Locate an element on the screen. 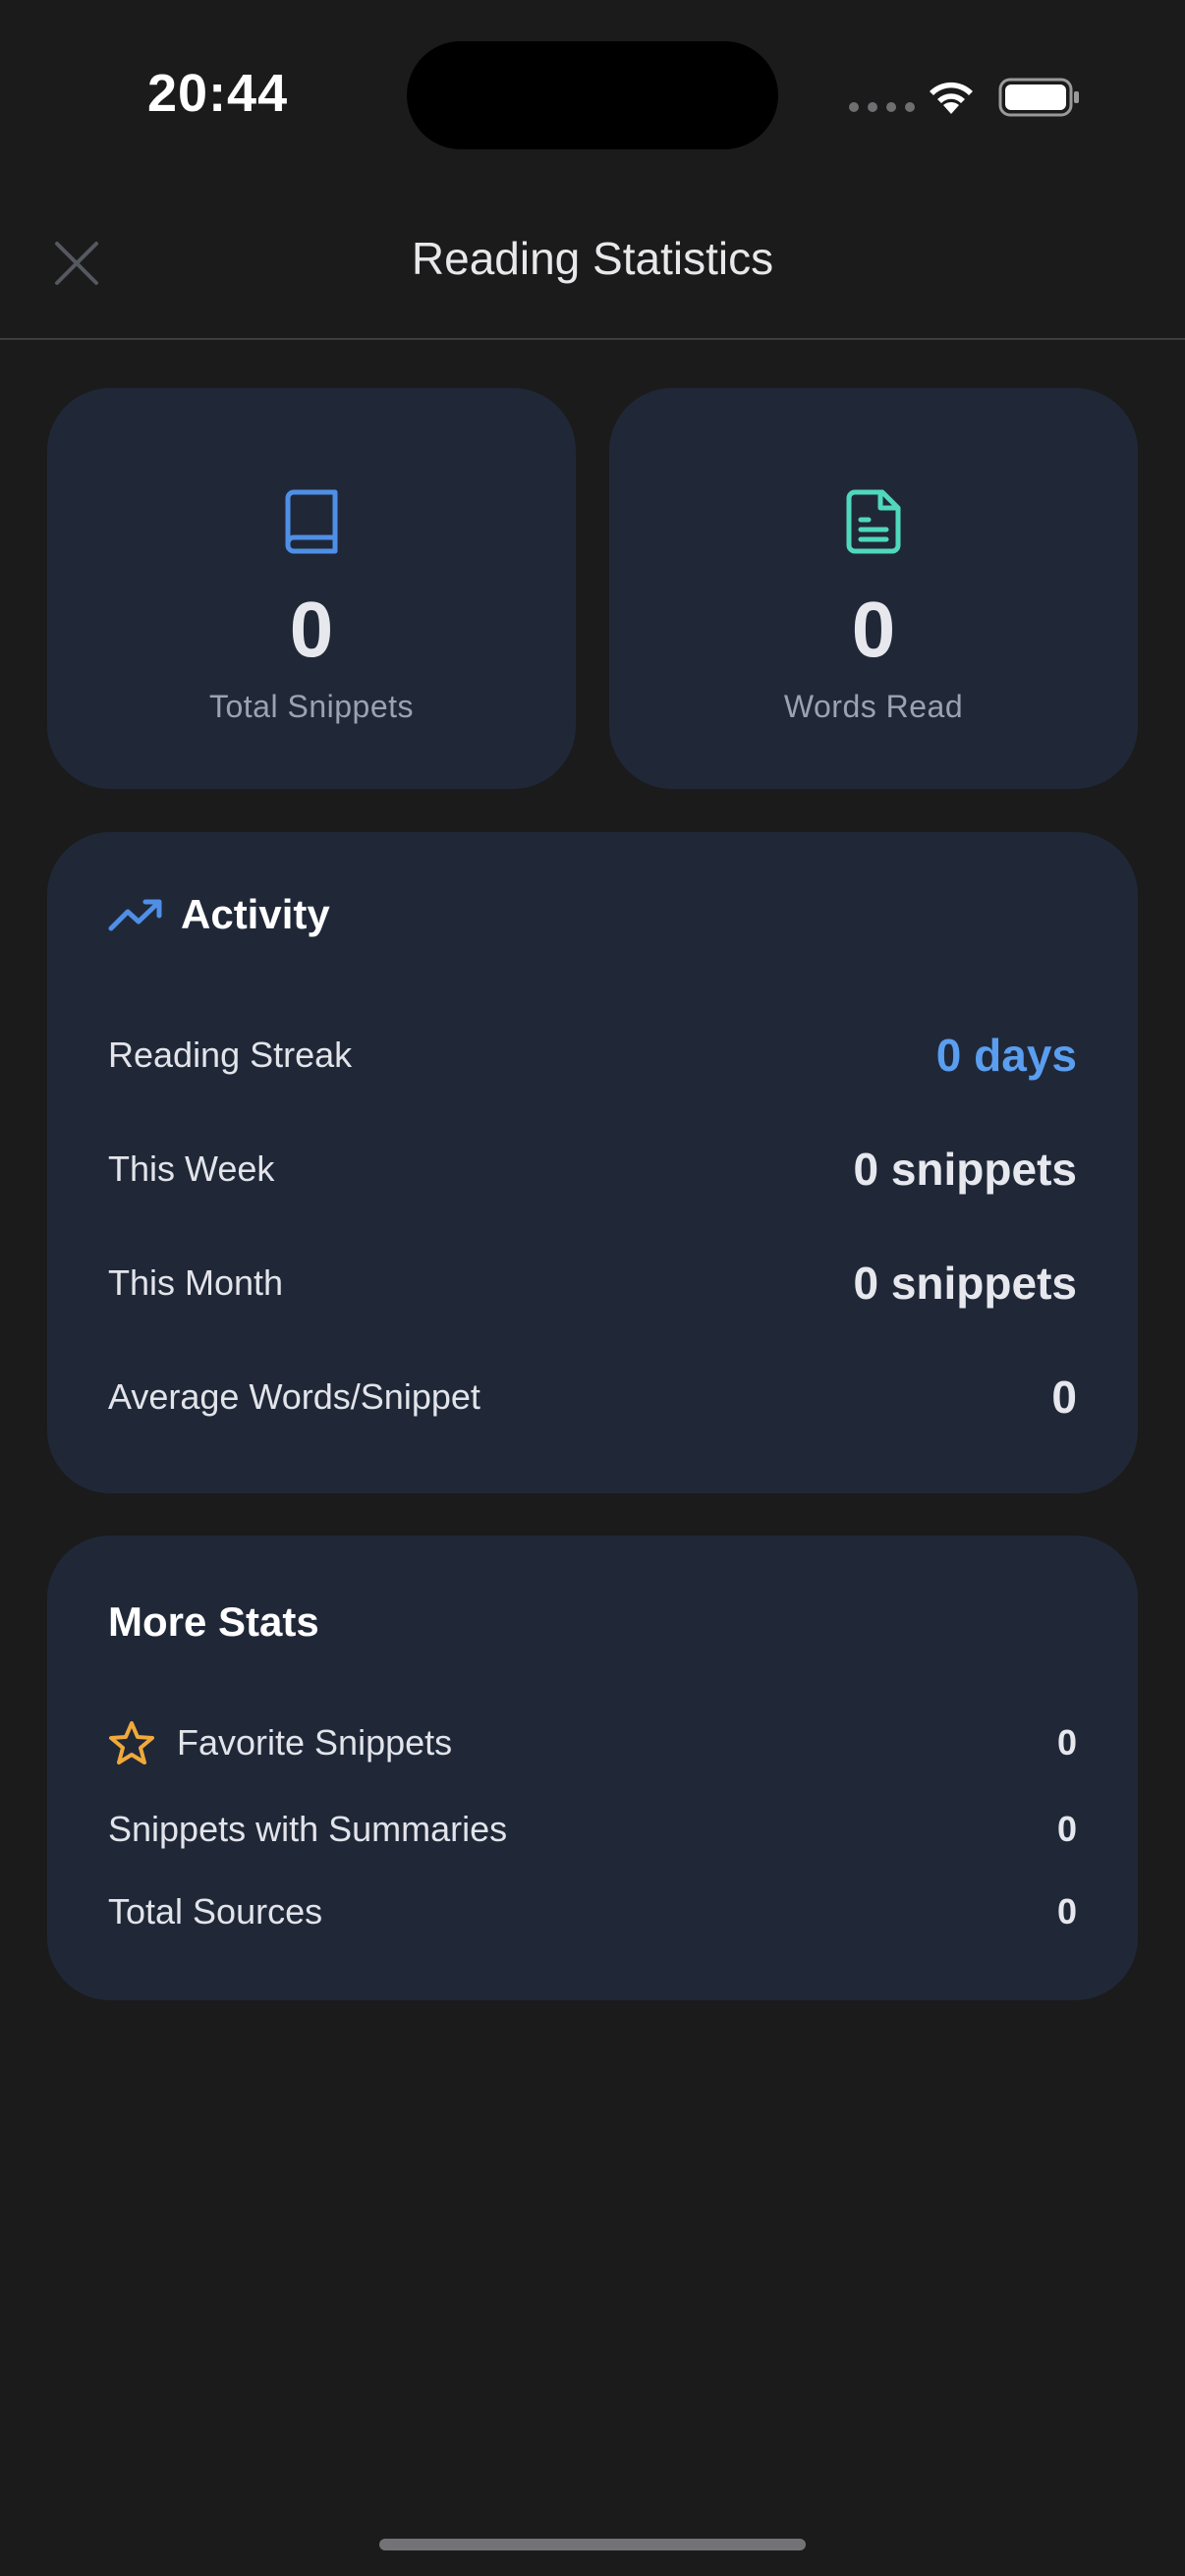 This screenshot has height=2576, width=1185. words-read-card: 0 Words Read is located at coordinates (874, 588).